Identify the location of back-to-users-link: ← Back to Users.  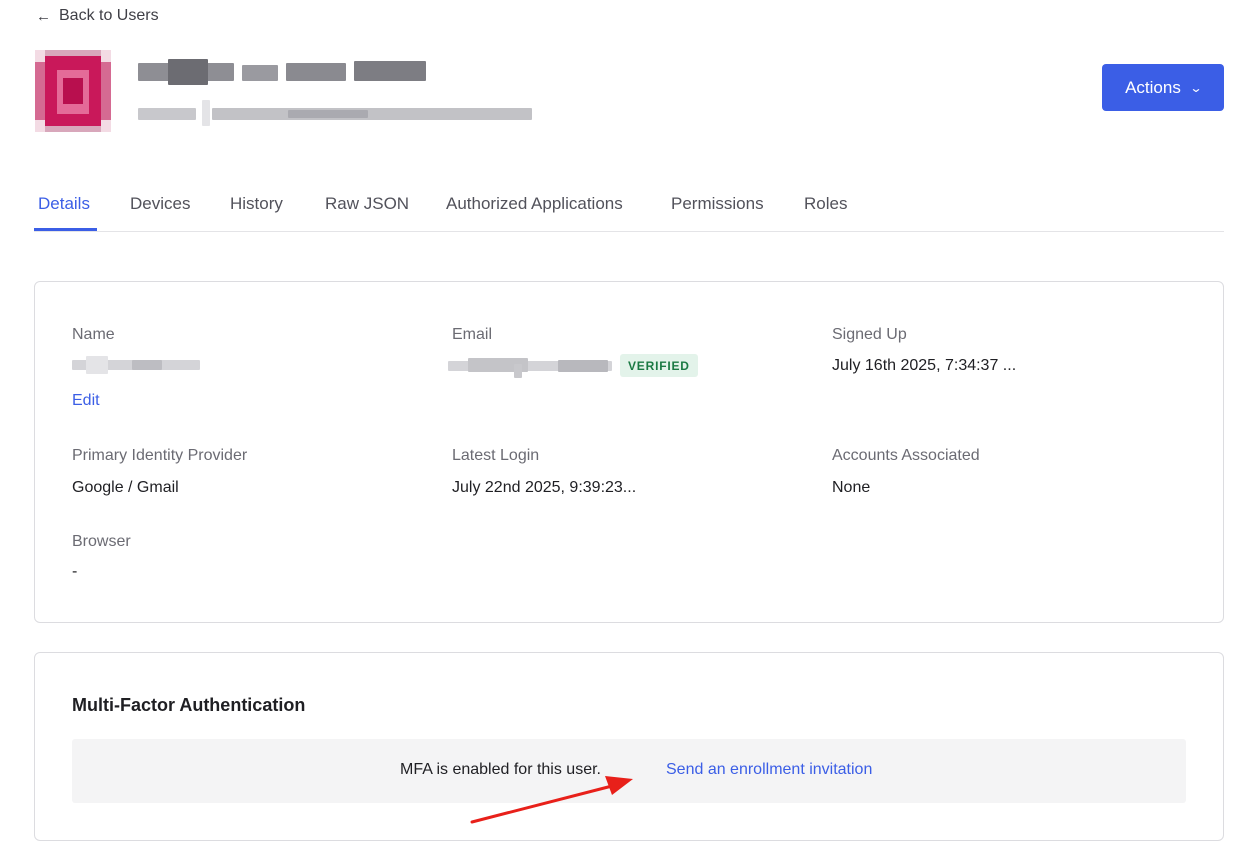
(97, 16).